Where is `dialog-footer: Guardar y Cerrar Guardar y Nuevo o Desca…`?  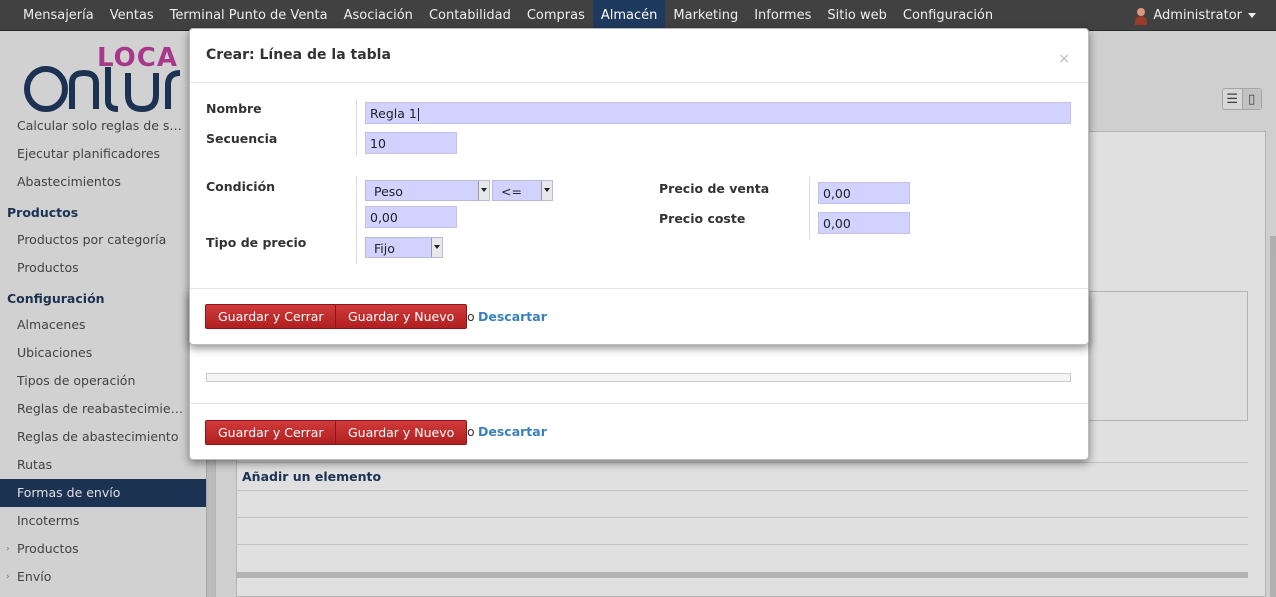 dialog-footer: Guardar y Cerrar Guardar y Nuevo o Desca… is located at coordinates (639, 316).